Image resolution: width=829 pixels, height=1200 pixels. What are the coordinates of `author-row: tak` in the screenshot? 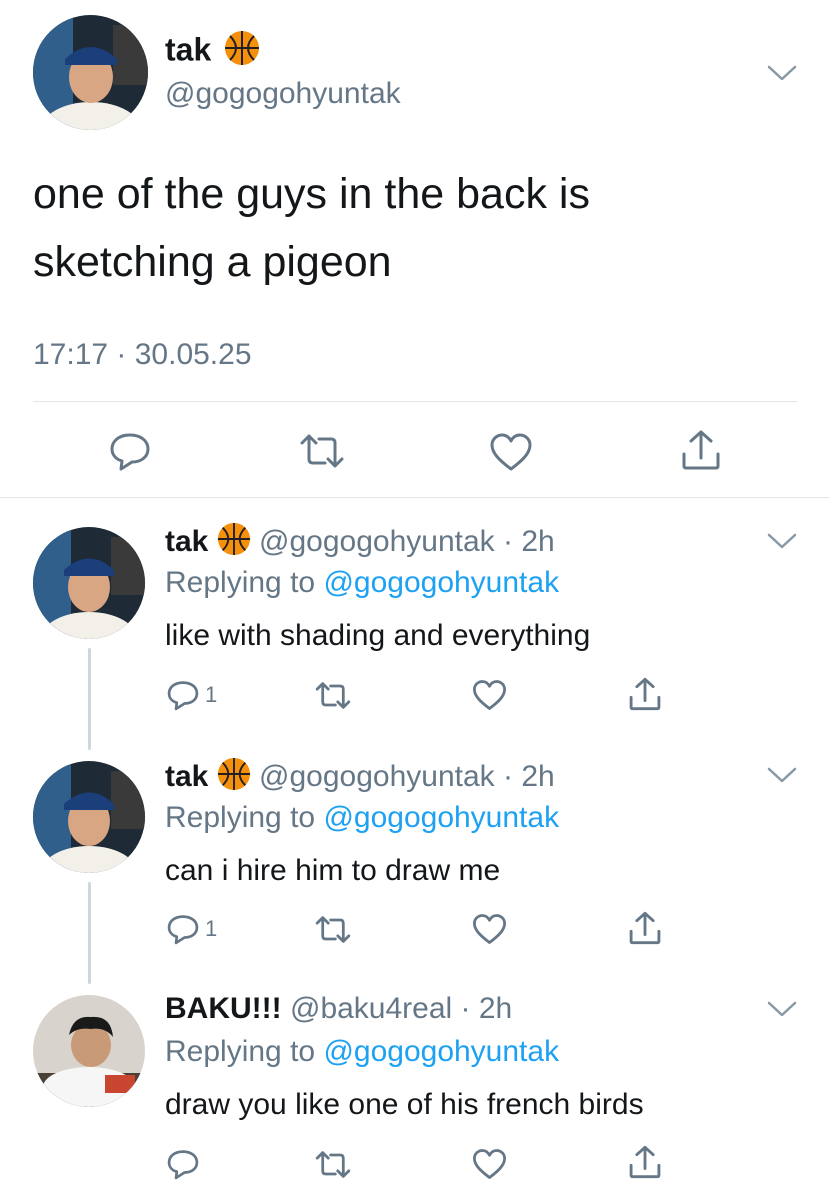 It's located at (212, 52).